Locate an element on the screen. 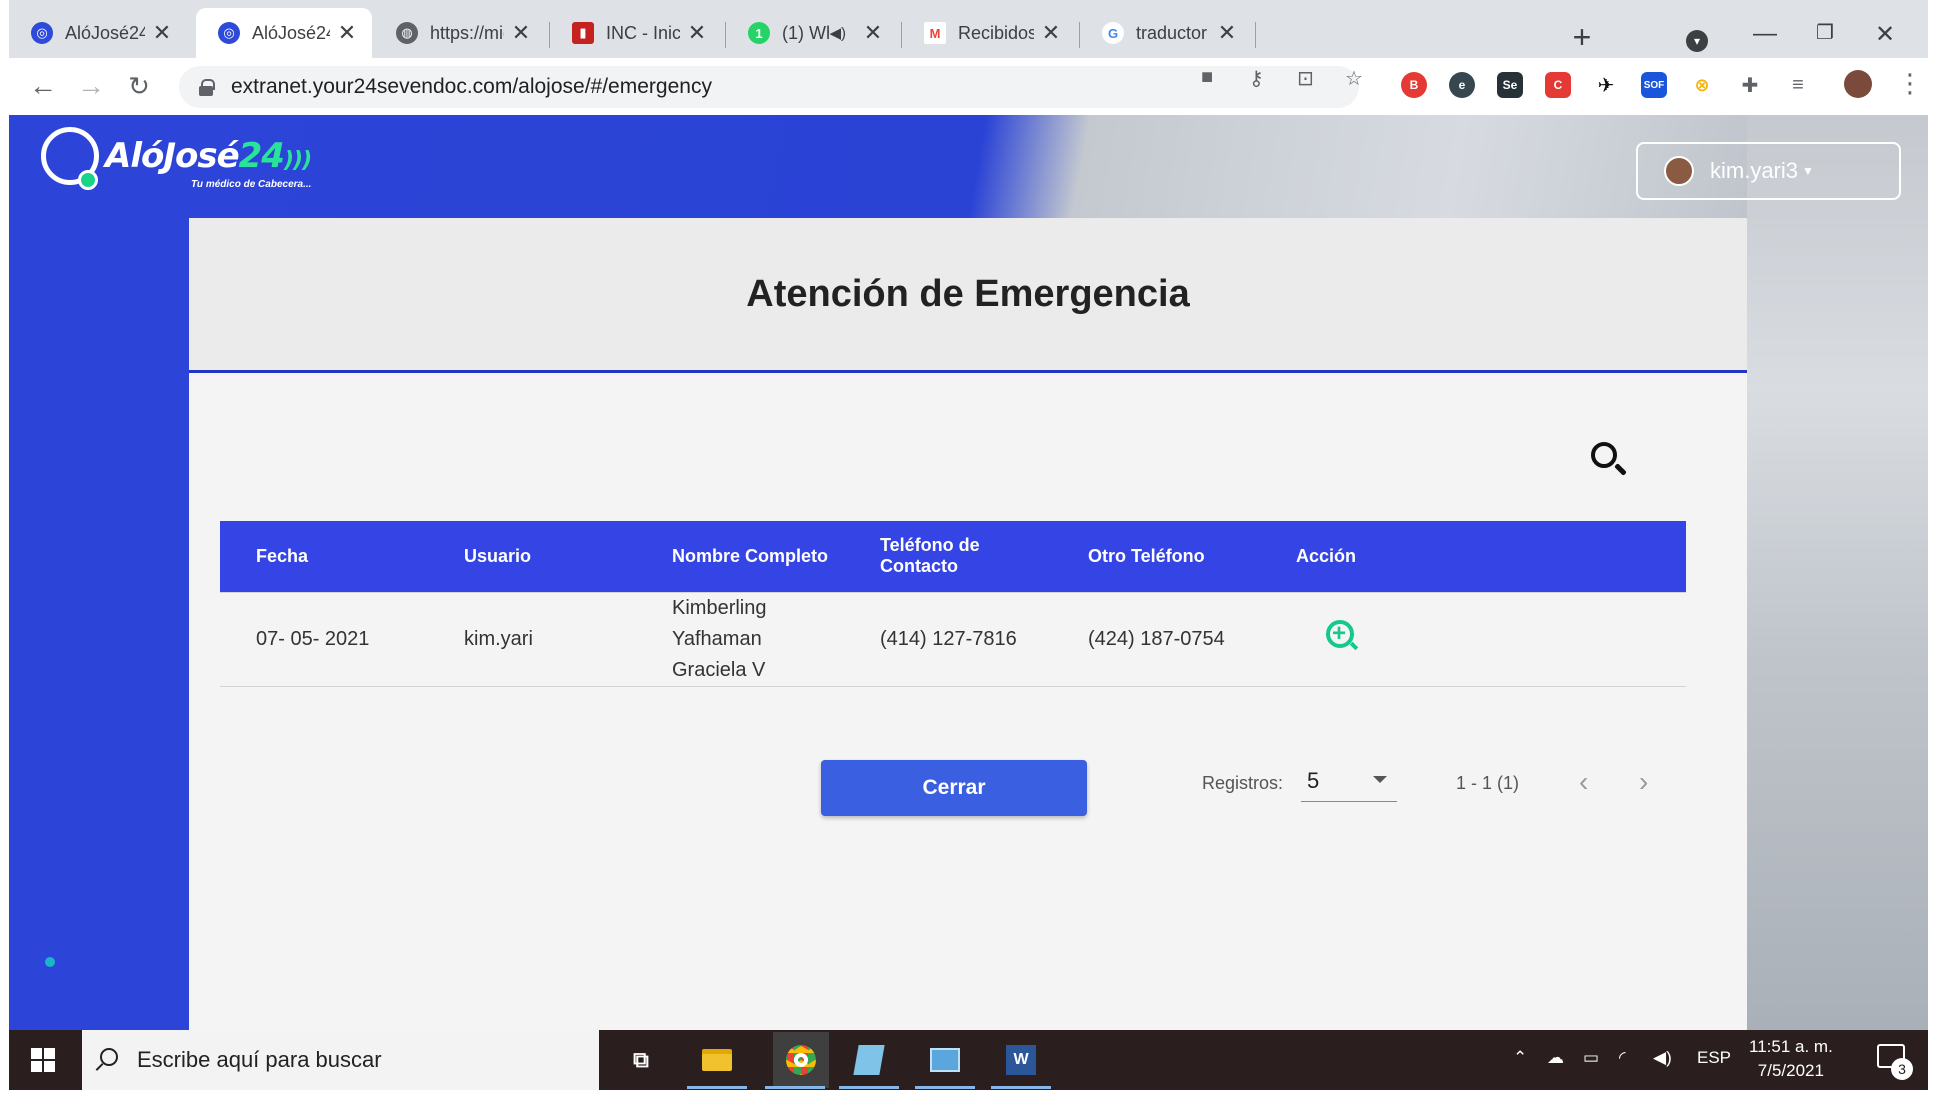 The image size is (1937, 1097). browser-profile-avatar is located at coordinates (1858, 84).